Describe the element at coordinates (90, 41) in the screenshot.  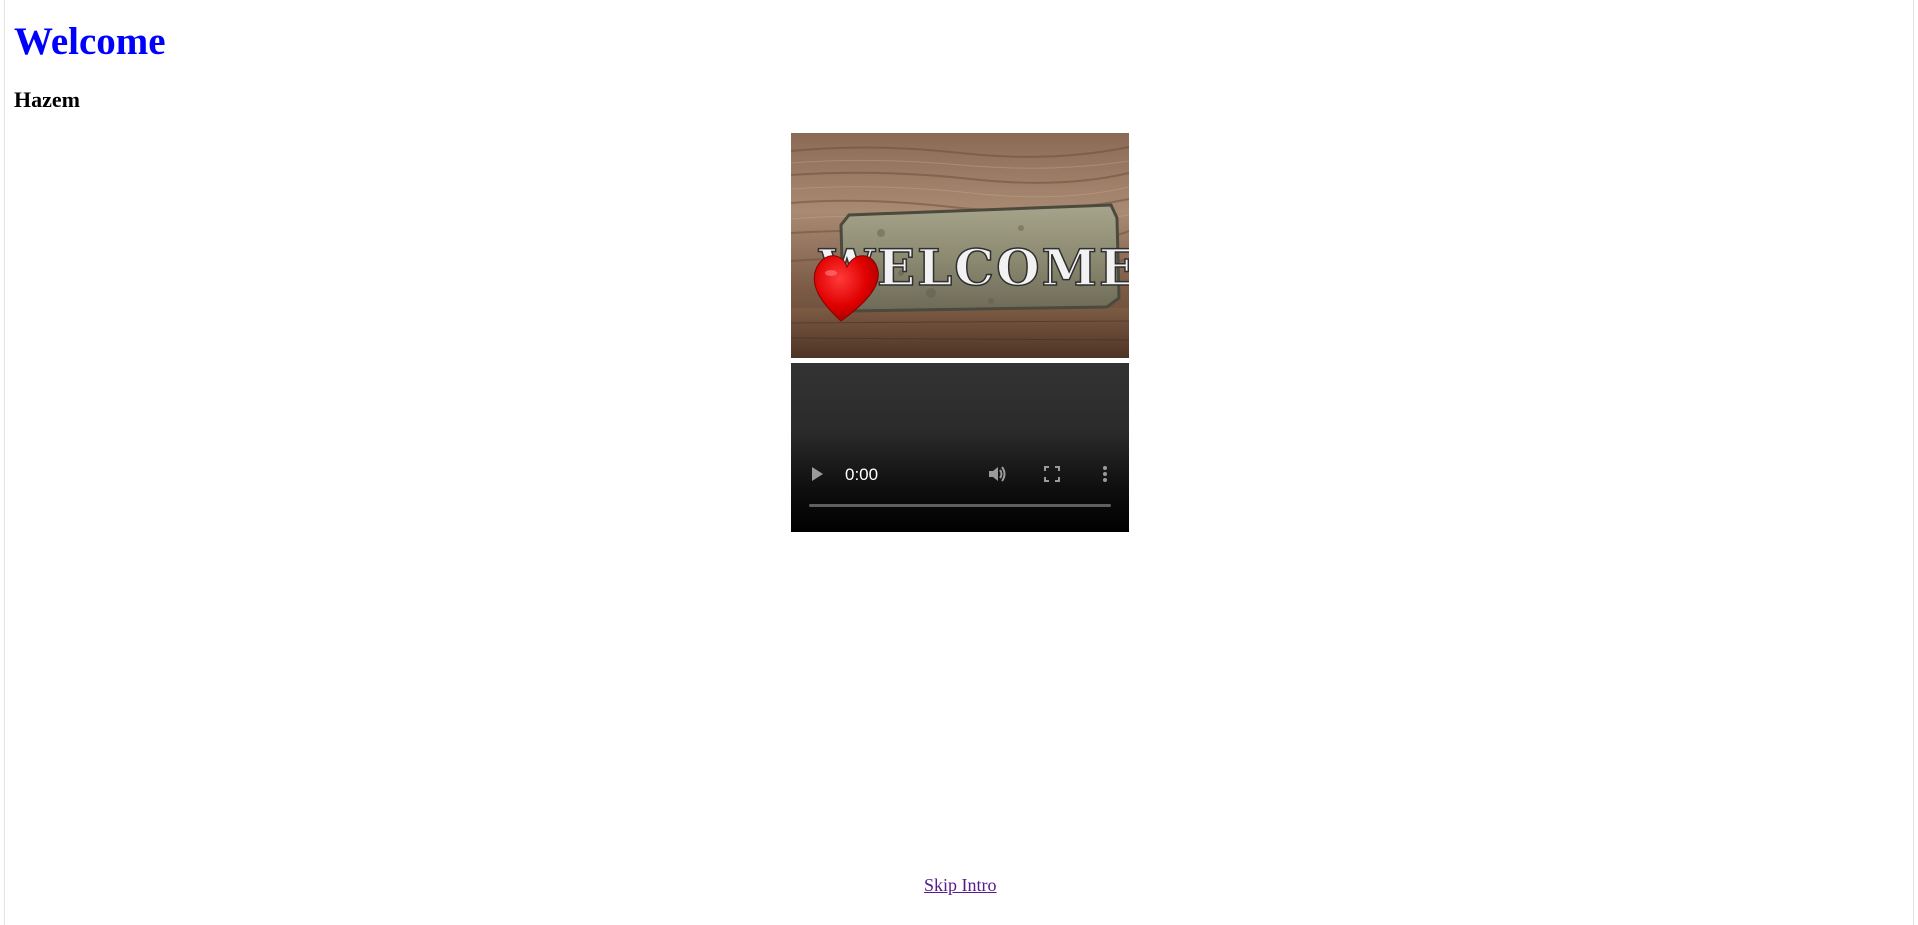
I see `page-title: Welcome` at that location.